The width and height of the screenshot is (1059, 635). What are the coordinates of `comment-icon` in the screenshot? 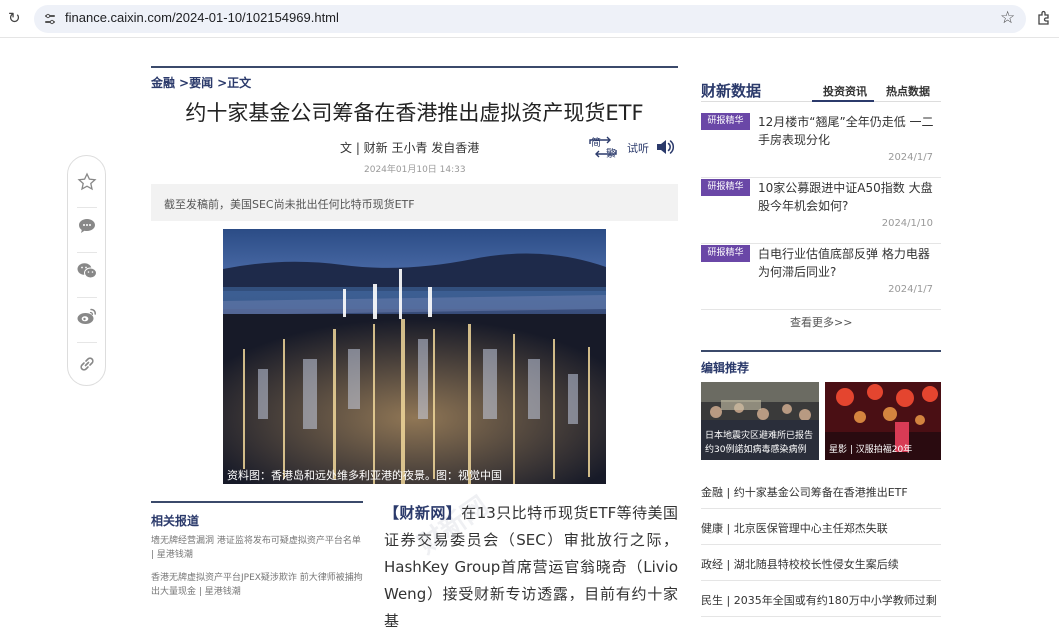 It's located at (86, 226).